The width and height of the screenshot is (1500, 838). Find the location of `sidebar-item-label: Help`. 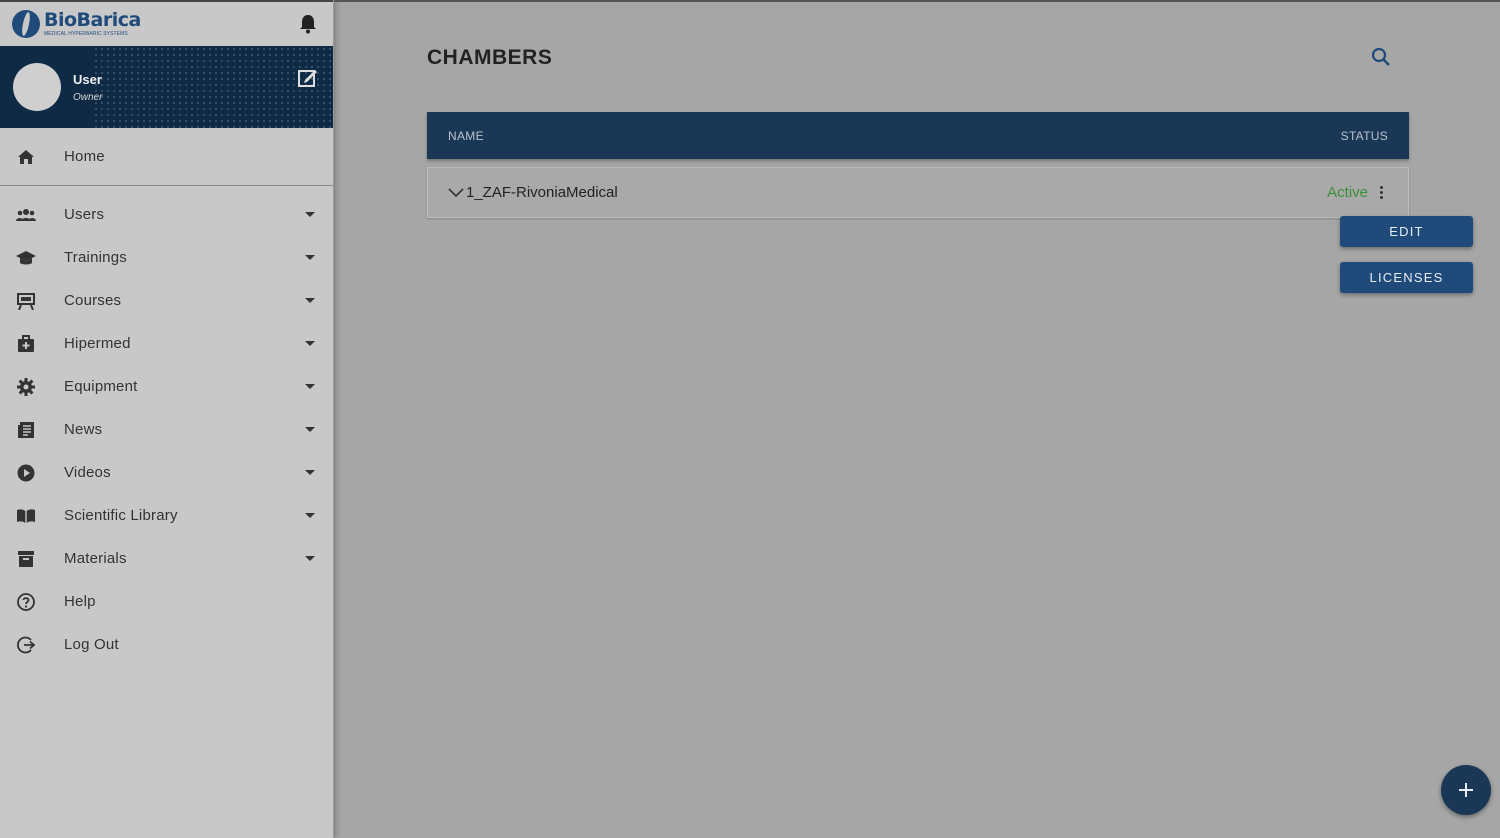

sidebar-item-label: Help is located at coordinates (80, 601).